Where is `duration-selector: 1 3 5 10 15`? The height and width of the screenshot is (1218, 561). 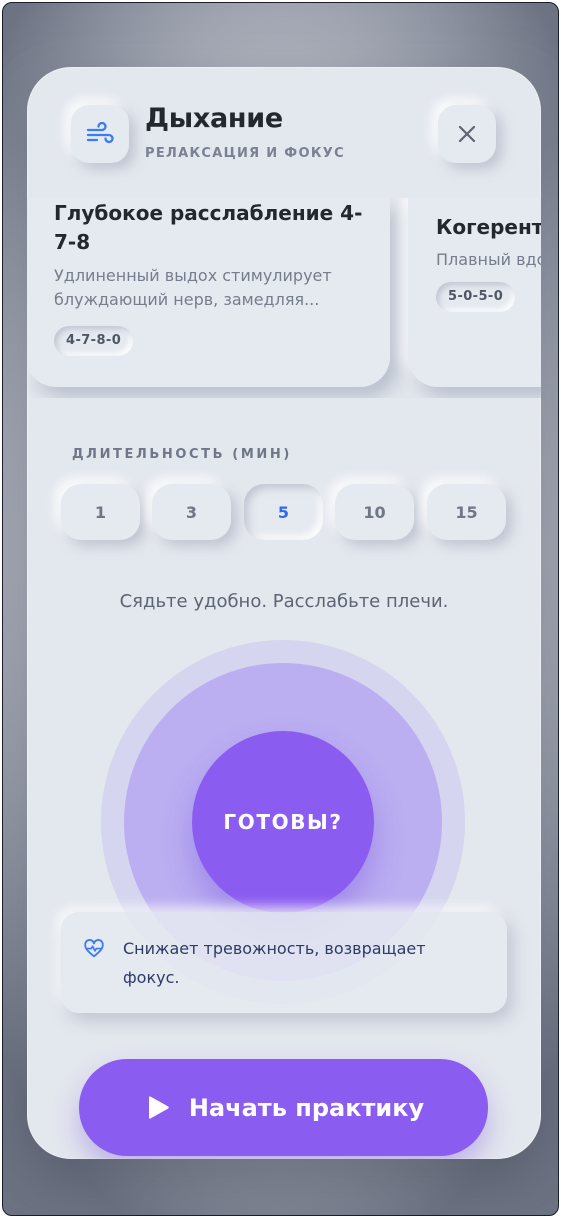
duration-selector: 1 3 5 10 15 is located at coordinates (284, 512).